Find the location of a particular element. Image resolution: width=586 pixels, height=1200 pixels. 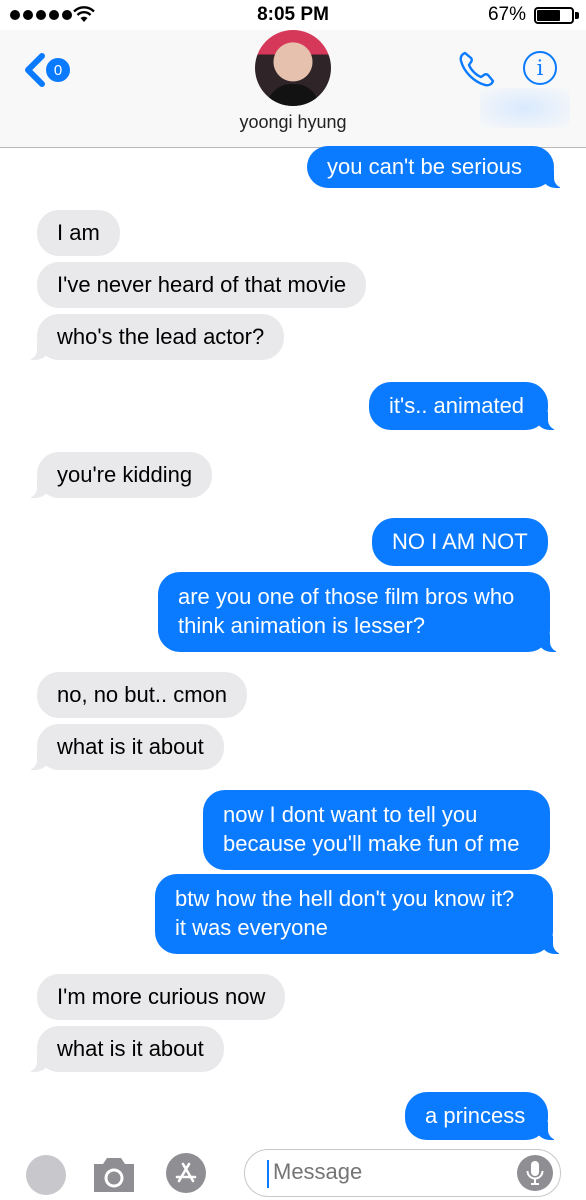

message-text: you can't be serious is located at coordinates (424, 166).